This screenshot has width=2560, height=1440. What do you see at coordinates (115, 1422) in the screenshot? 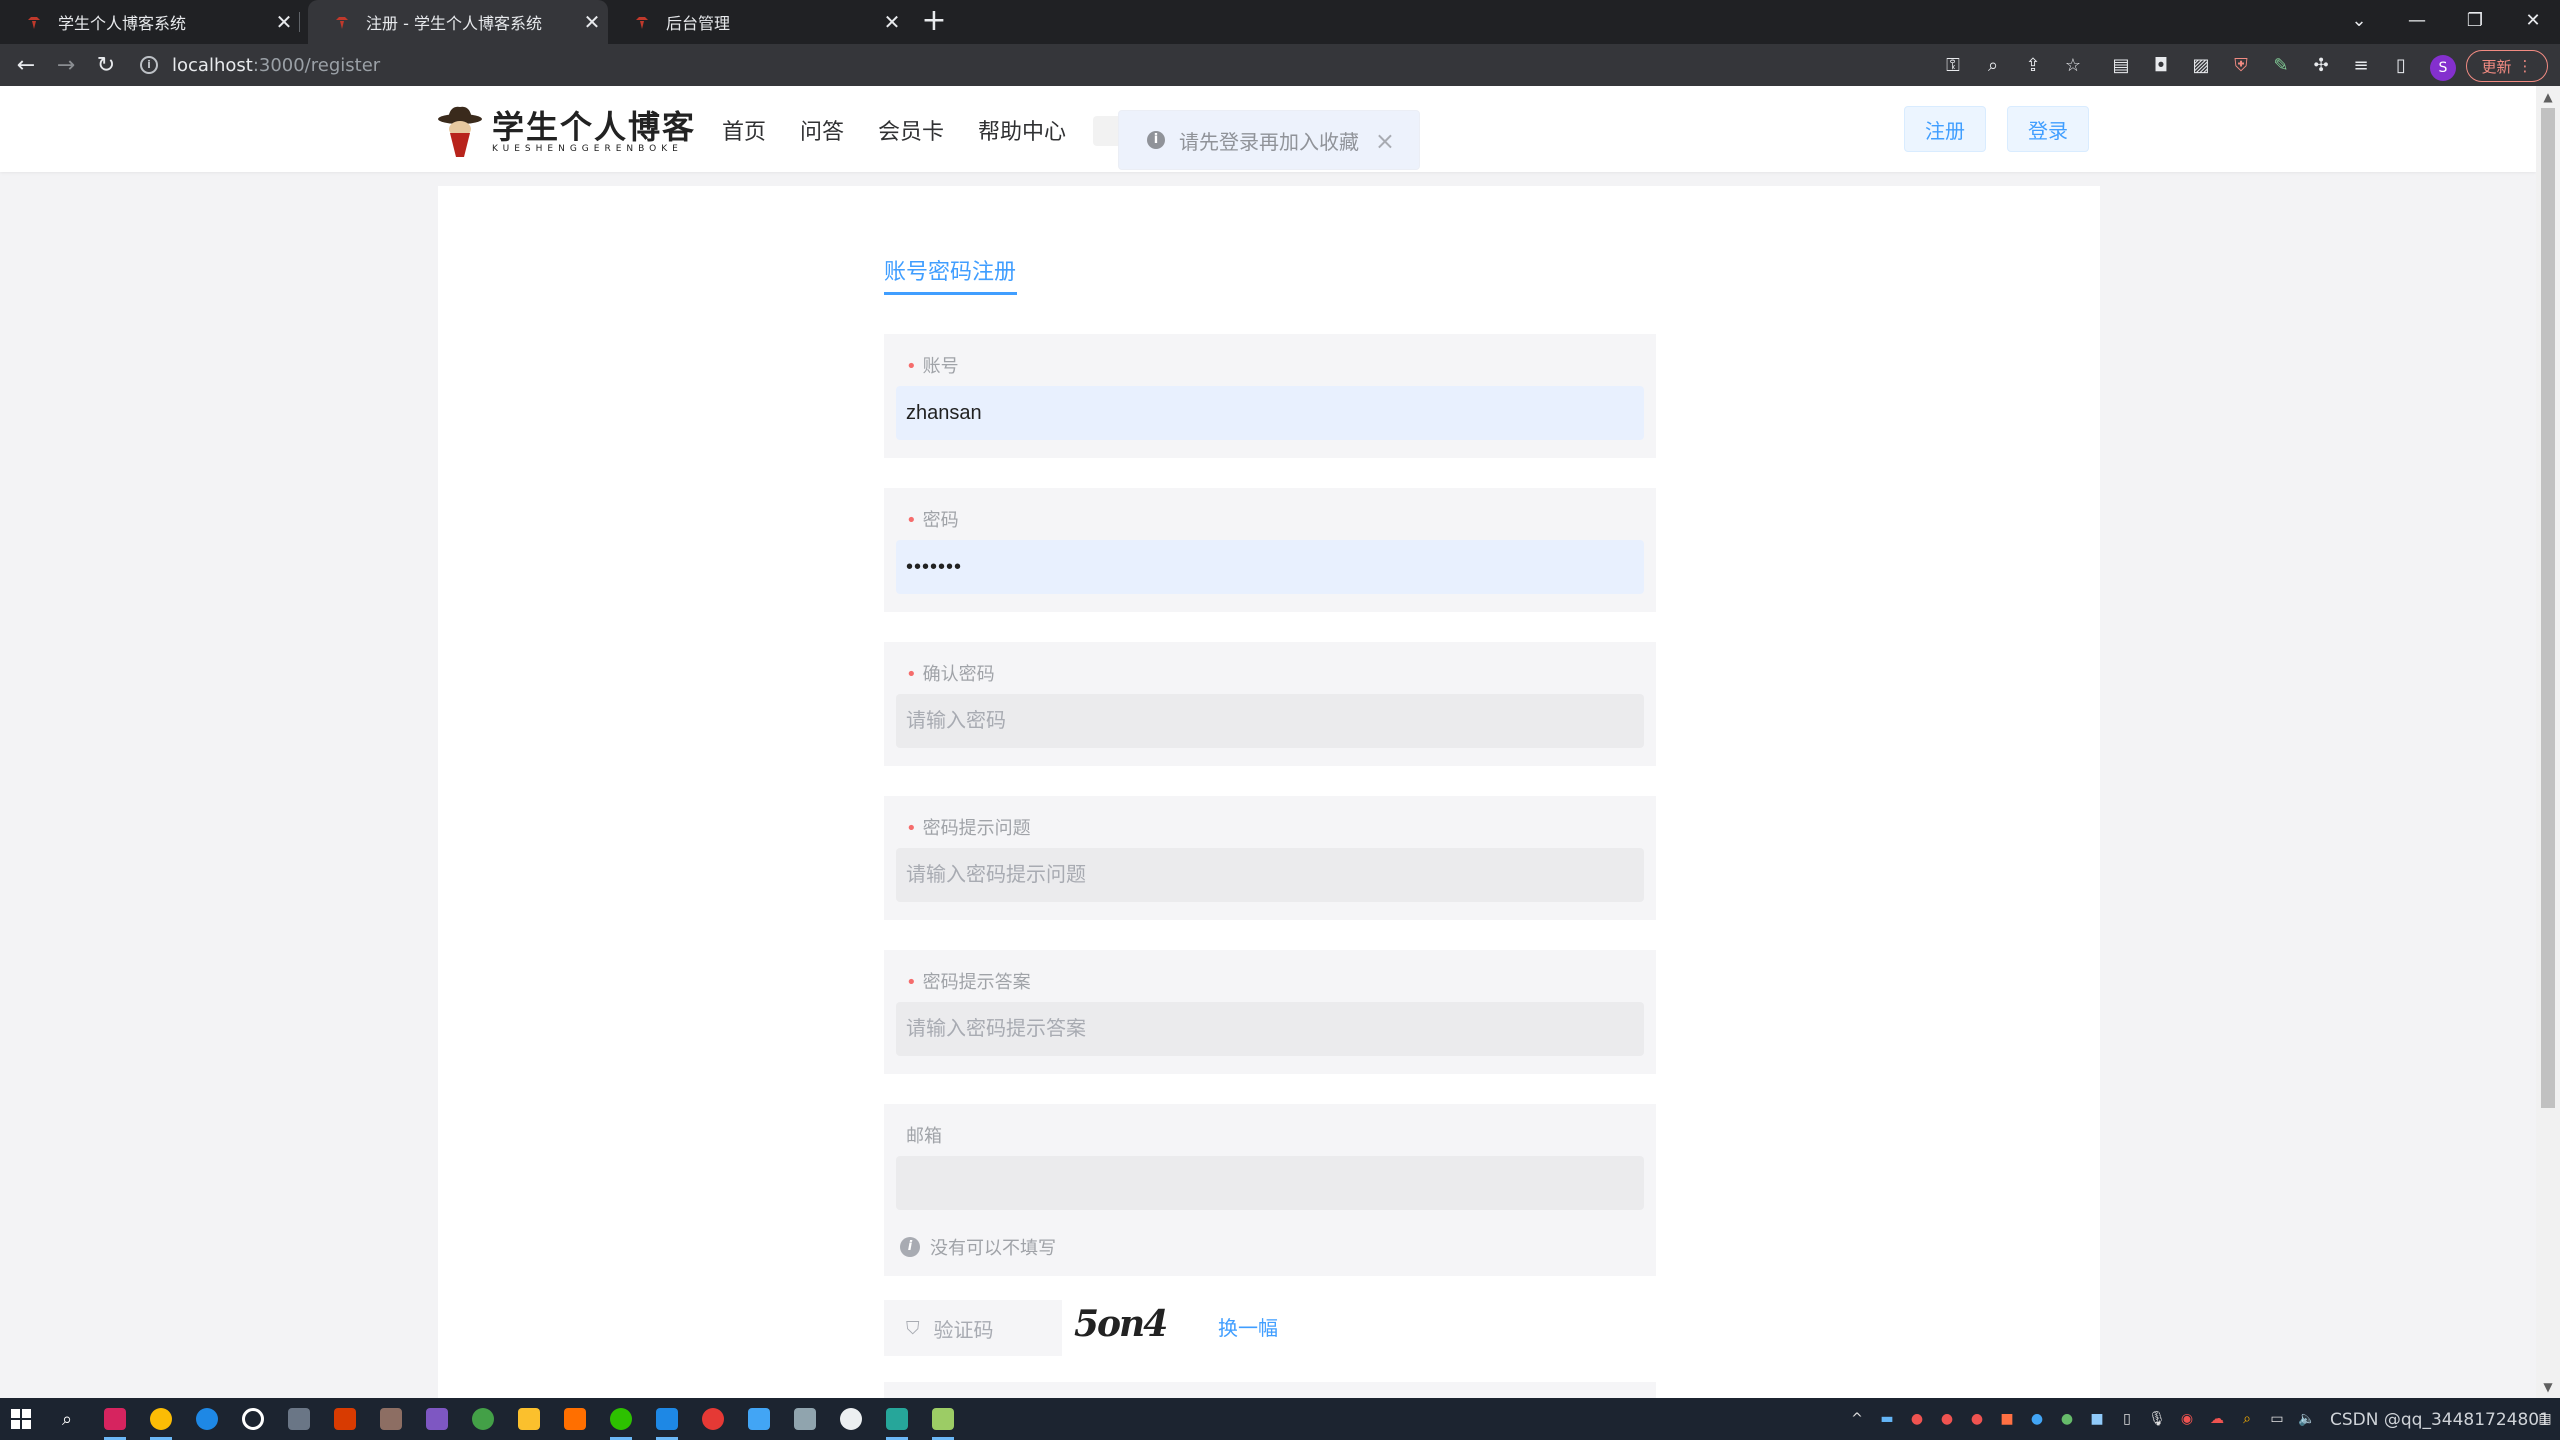
I see `ide-app-icon` at bounding box center [115, 1422].